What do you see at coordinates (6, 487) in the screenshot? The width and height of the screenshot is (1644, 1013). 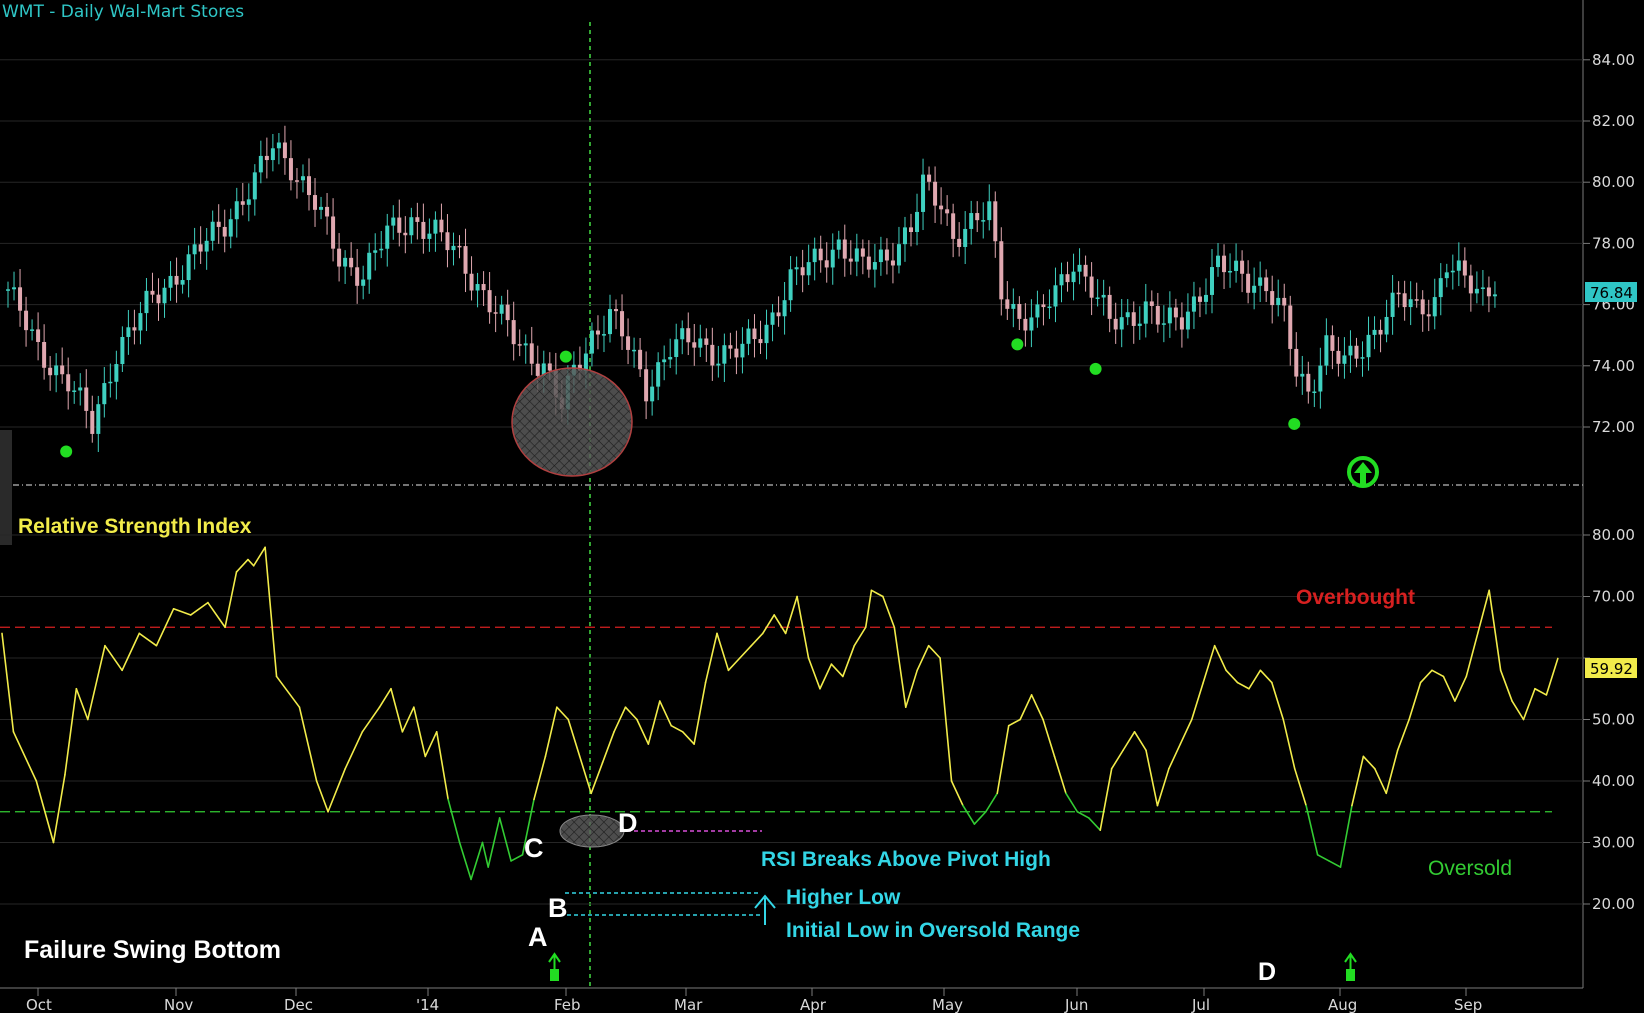 I see `panel-resize-handle` at bounding box center [6, 487].